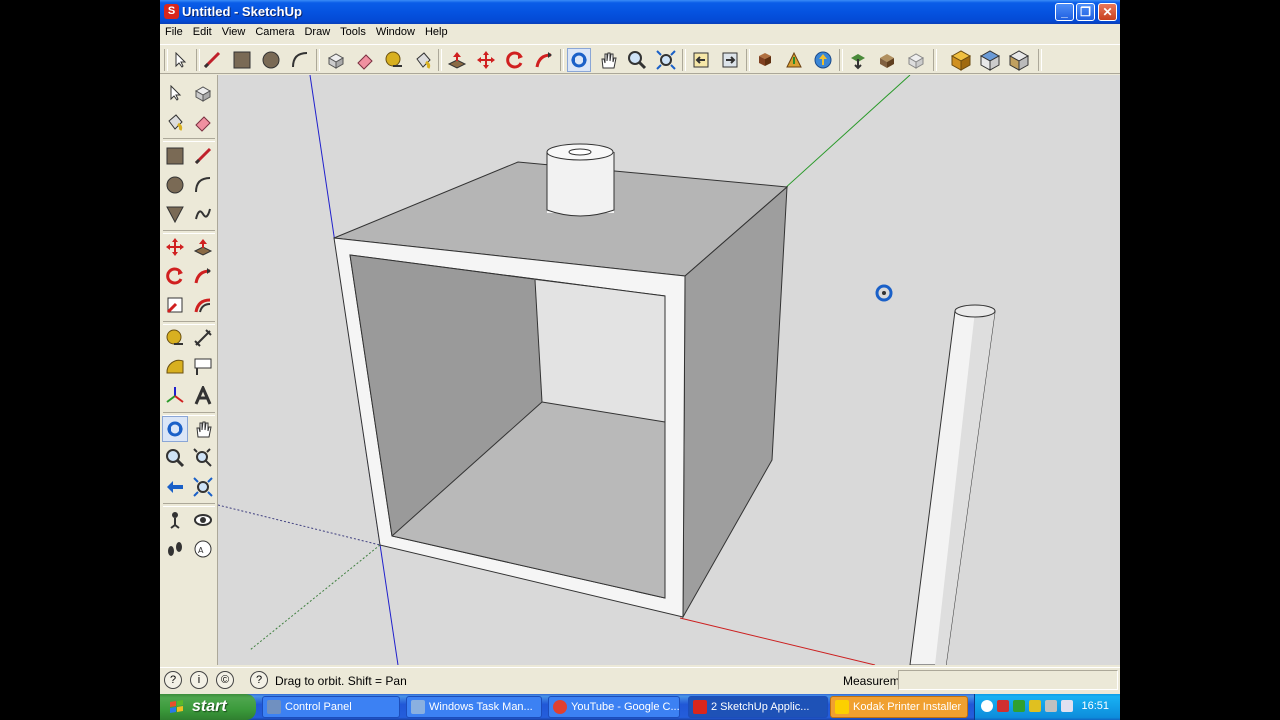 This screenshot has height=720, width=1280. I want to click on freehand-icon, so click(203, 214).